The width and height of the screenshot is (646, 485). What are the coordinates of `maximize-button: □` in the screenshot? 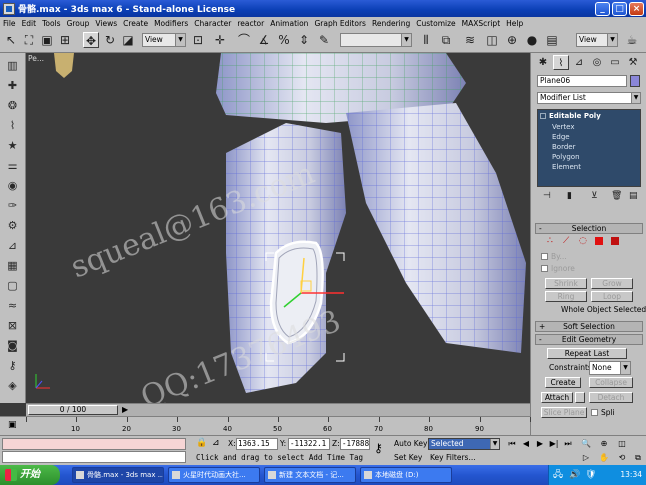 It's located at (619, 8).